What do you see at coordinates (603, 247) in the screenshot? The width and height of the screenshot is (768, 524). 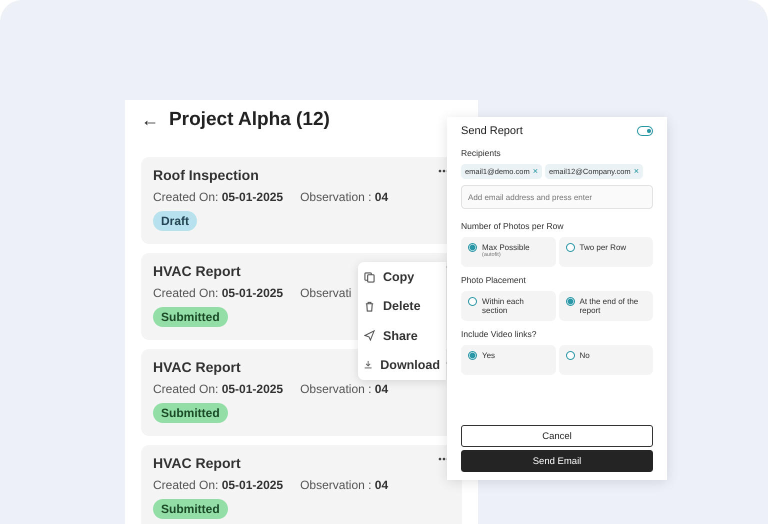 I see `option-label: Two per Row` at bounding box center [603, 247].